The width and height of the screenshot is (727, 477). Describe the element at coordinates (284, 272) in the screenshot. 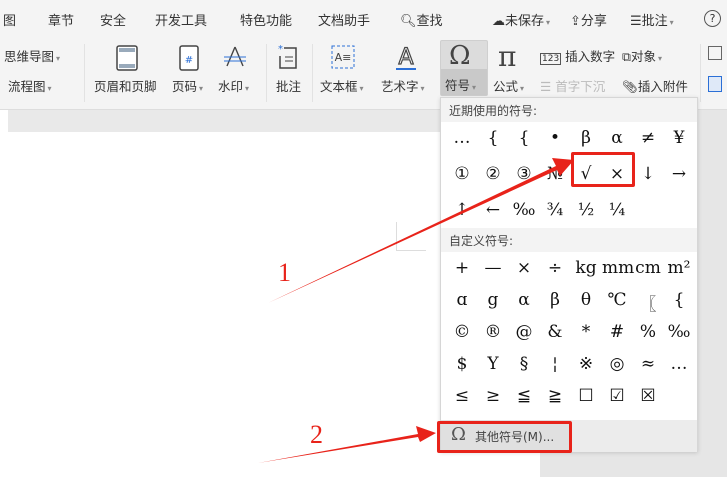

I see `step-1-label: 1` at that location.